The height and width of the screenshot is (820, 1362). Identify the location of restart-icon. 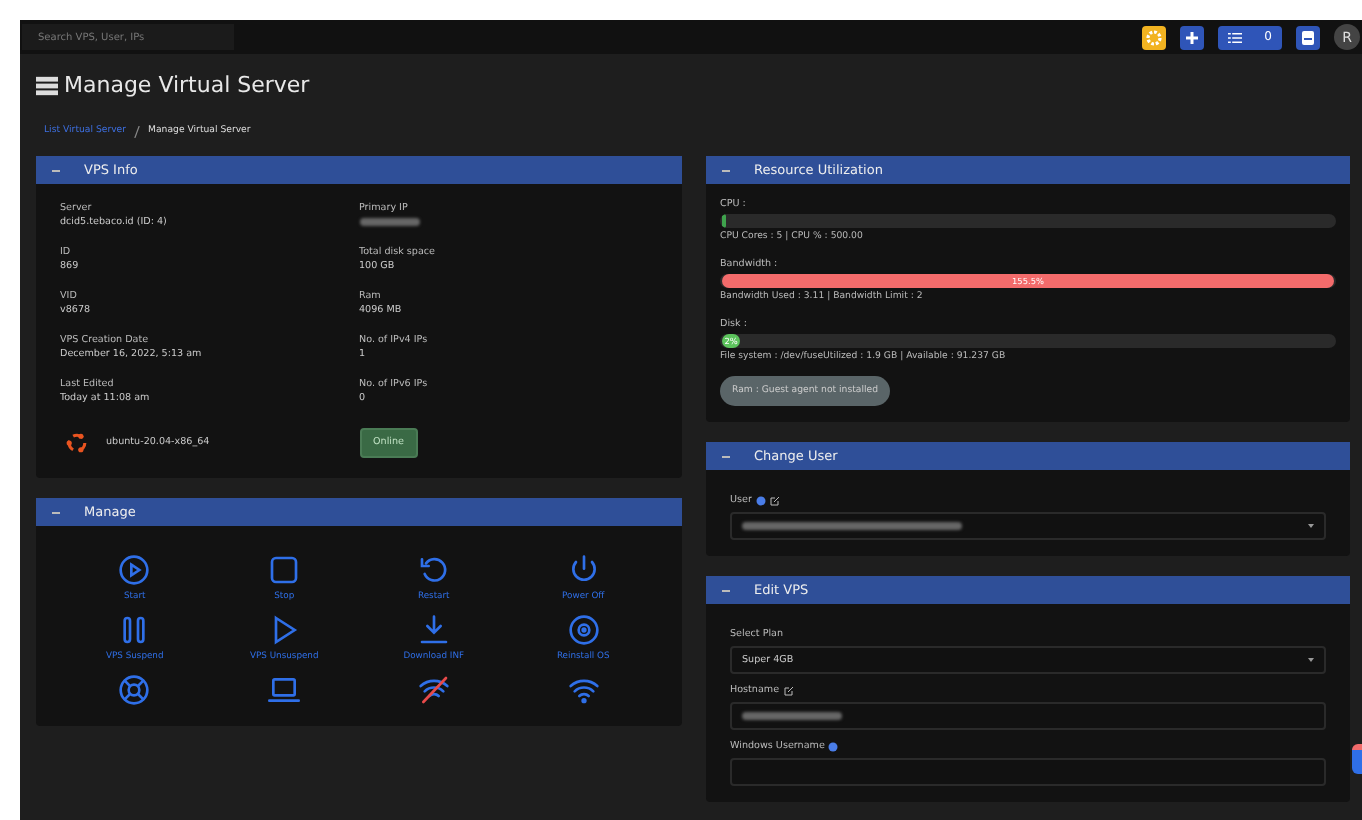
(433, 570).